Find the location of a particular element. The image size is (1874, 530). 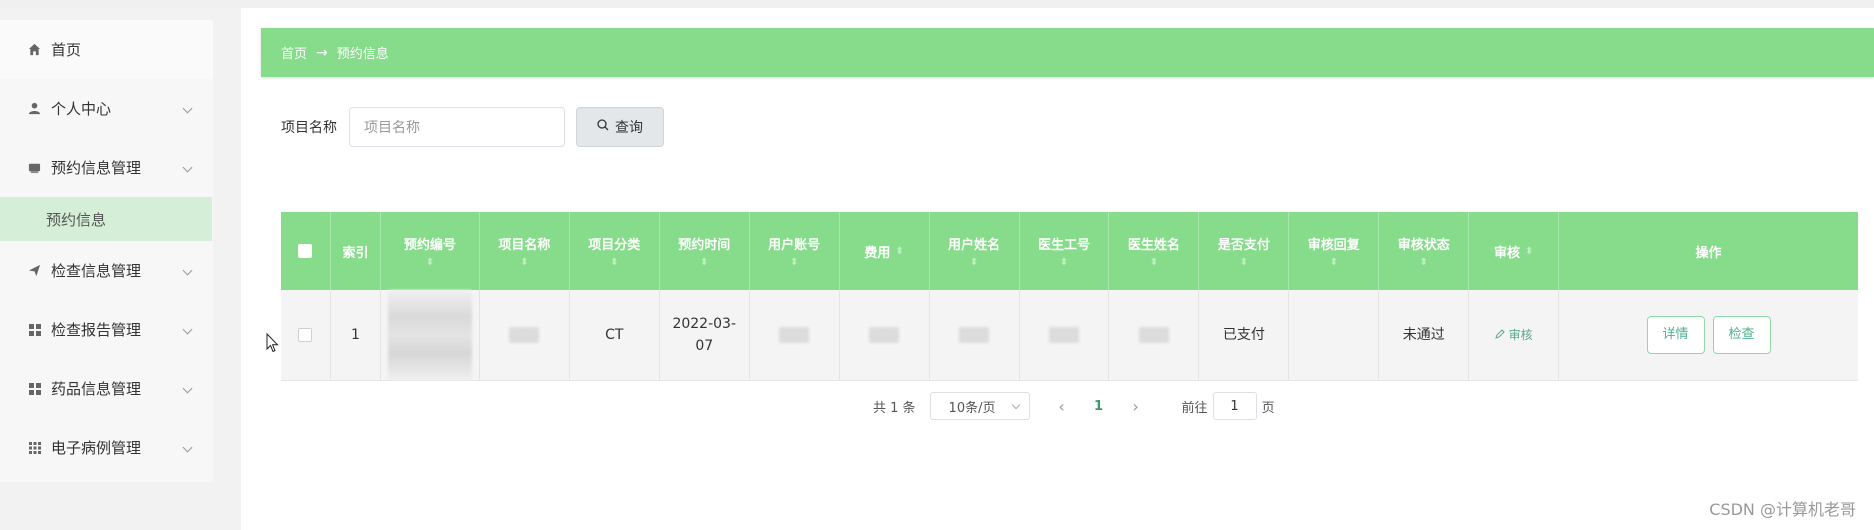

check-button: 检查 is located at coordinates (1741, 335).